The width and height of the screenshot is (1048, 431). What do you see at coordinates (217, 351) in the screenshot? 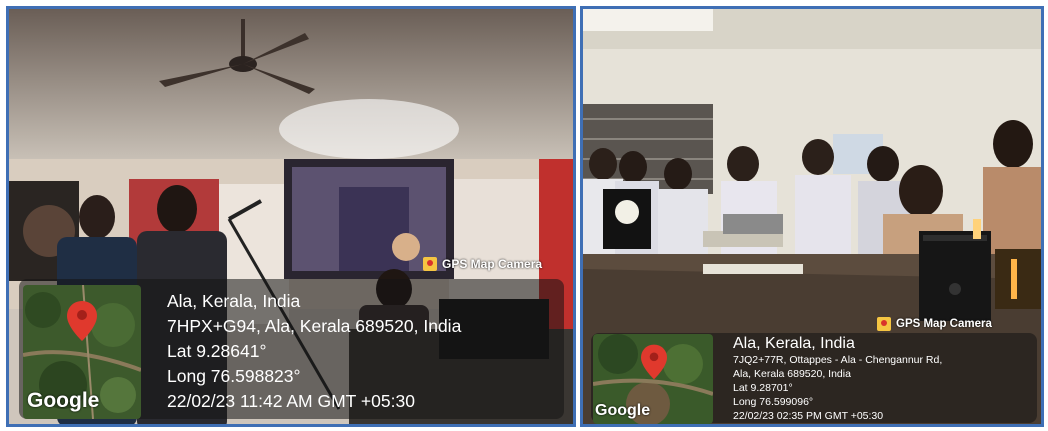
I see `latitude: Lat 9.28641°` at bounding box center [217, 351].